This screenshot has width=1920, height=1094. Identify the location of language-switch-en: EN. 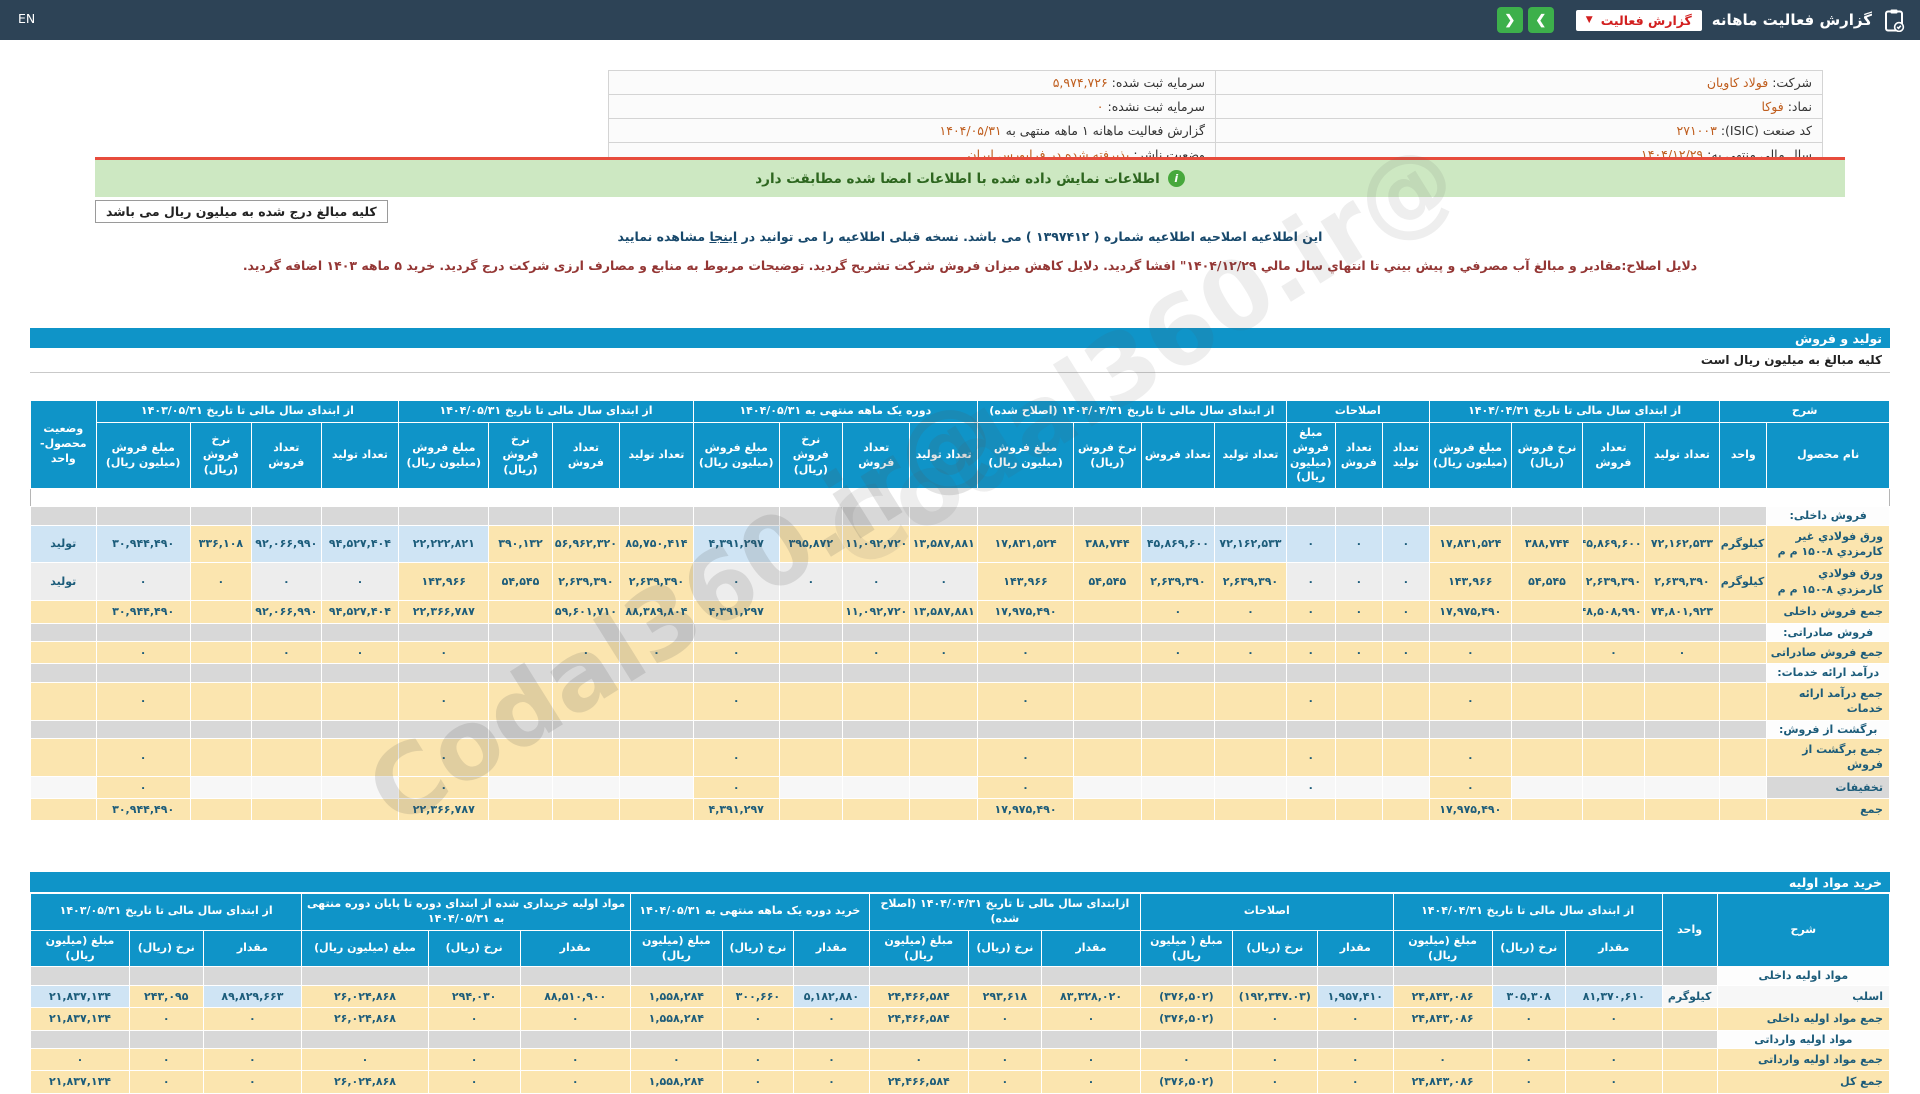
(26, 18).